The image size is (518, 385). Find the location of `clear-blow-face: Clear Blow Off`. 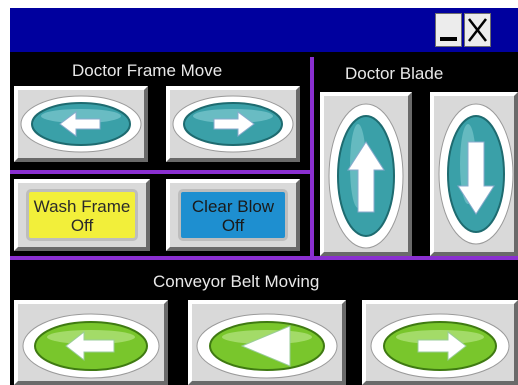

clear-blow-face: Clear Blow Off is located at coordinates (233, 215).